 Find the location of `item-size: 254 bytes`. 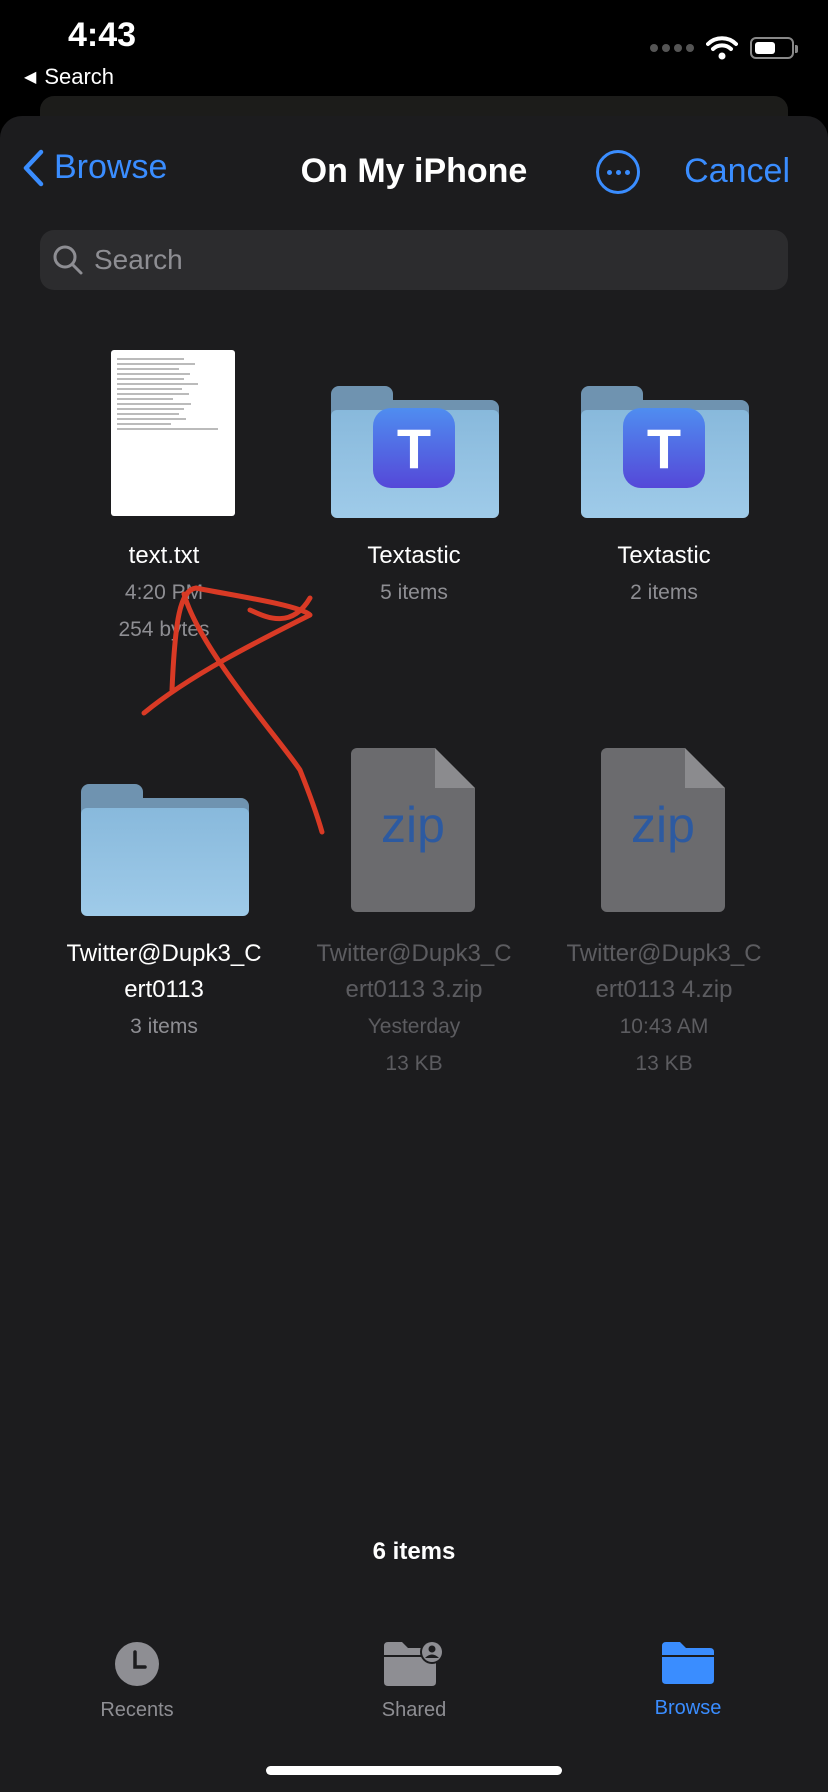

item-size: 254 bytes is located at coordinates (164, 629).